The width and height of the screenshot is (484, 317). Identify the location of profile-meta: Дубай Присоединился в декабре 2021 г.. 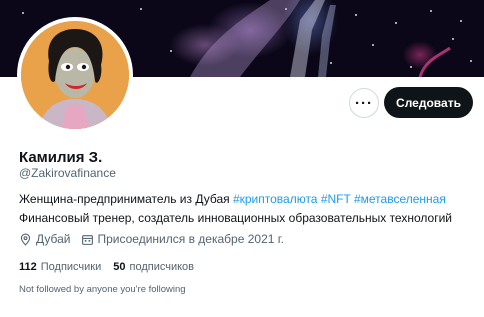
(156, 239).